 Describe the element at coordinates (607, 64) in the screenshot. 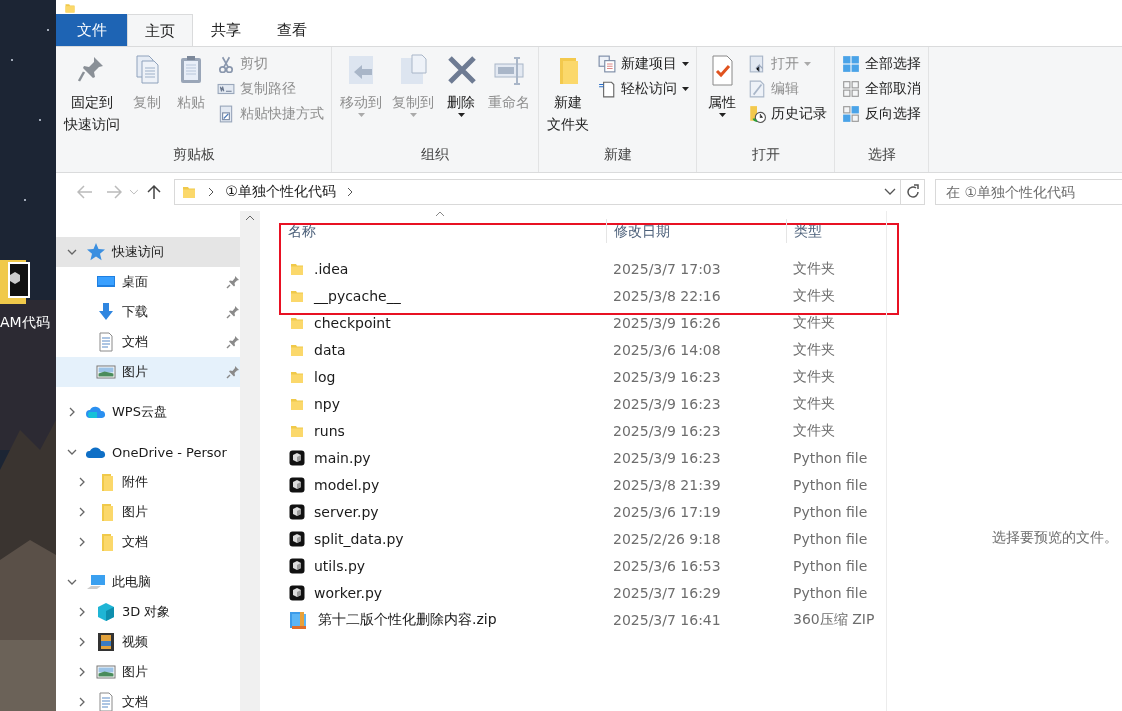

I see `new-item-icon` at that location.